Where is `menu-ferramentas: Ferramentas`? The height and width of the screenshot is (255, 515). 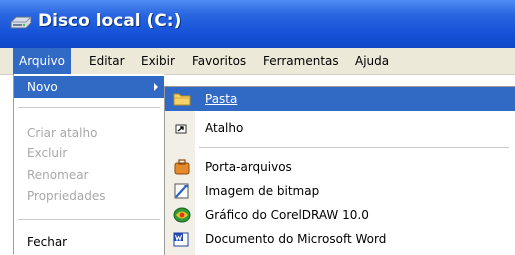 menu-ferramentas: Ferramentas is located at coordinates (301, 61).